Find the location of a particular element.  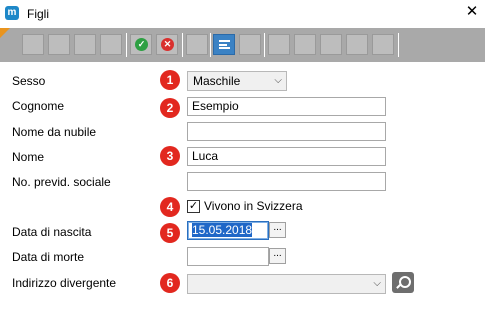

vivono-checkbox: ✓ is located at coordinates (193, 206).